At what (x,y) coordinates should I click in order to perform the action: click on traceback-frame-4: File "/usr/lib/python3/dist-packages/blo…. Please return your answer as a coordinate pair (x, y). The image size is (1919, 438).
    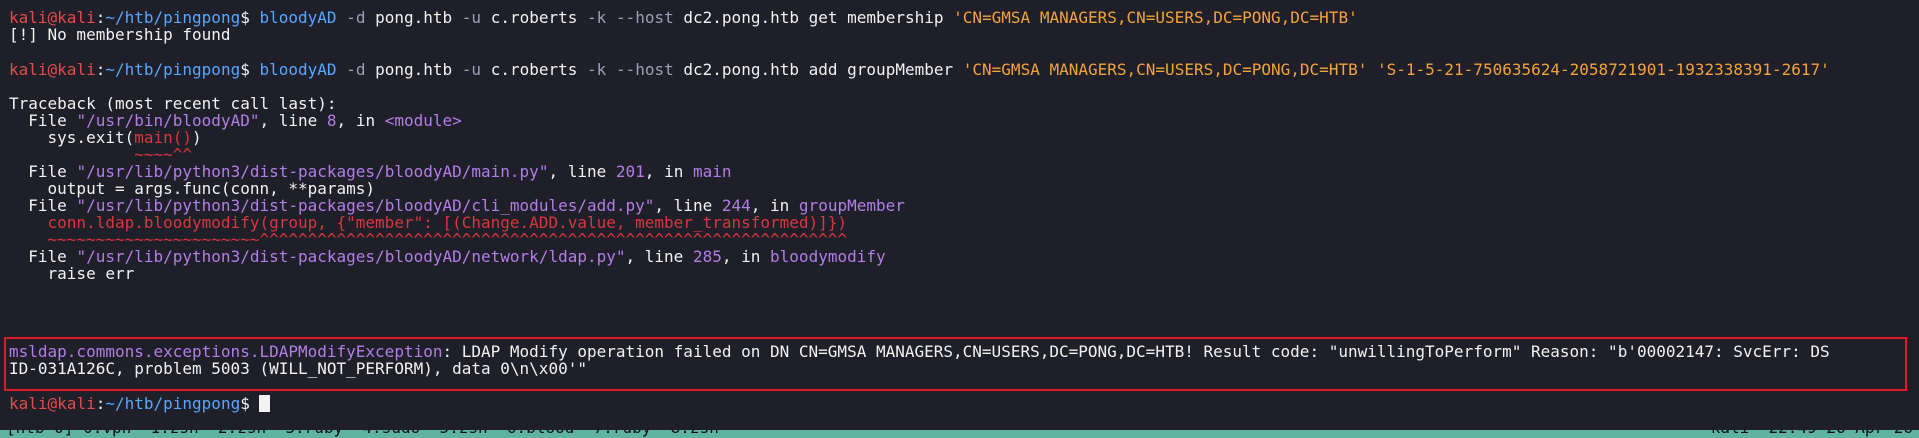
    Looking at the image, I should click on (447, 256).